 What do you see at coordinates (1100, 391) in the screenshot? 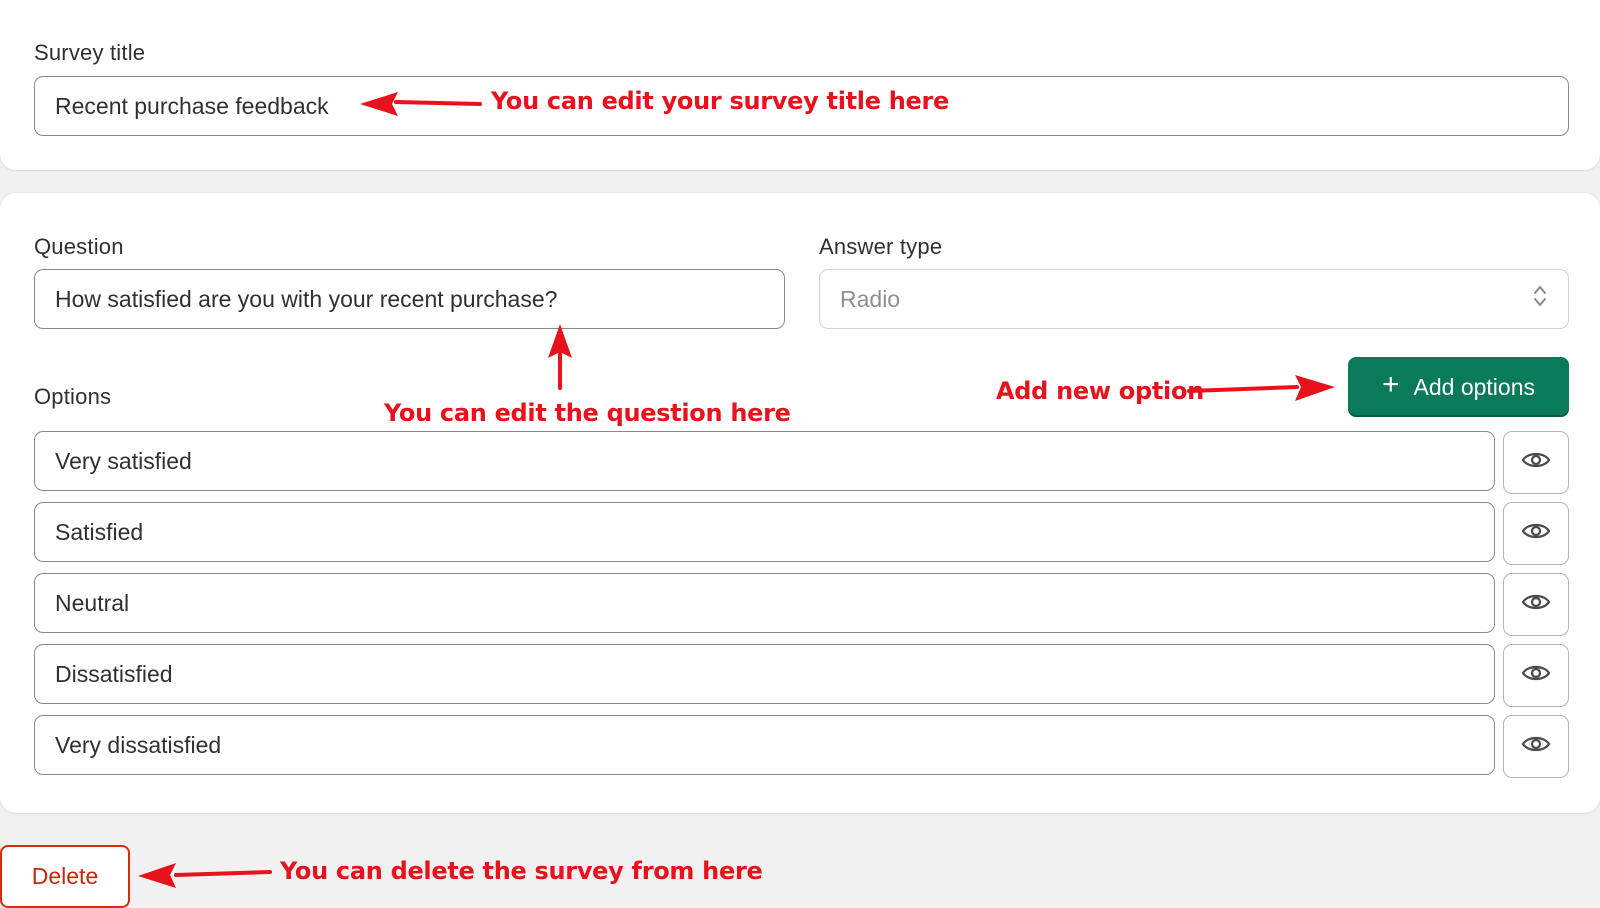
I see `add-option-annotation: Add new option` at bounding box center [1100, 391].